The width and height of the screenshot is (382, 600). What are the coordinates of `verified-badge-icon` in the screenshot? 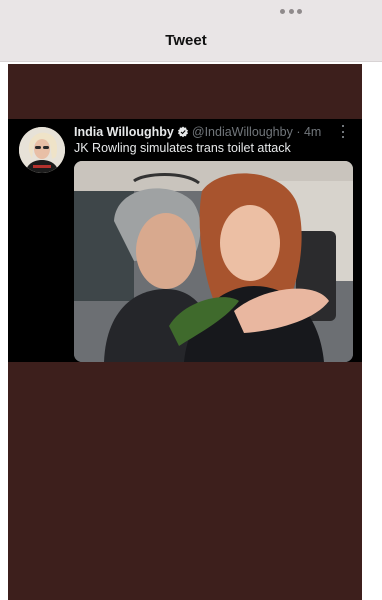 It's located at (182, 132).